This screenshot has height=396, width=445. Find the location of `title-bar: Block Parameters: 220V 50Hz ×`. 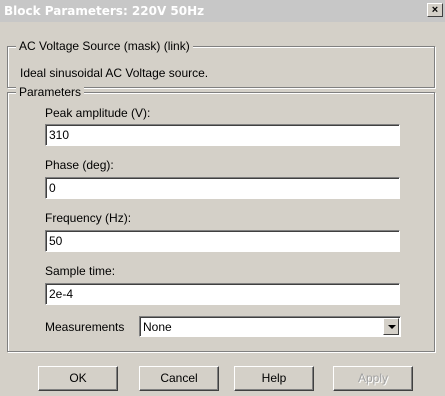

title-bar: Block Parameters: 220V 50Hz × is located at coordinates (222, 11).